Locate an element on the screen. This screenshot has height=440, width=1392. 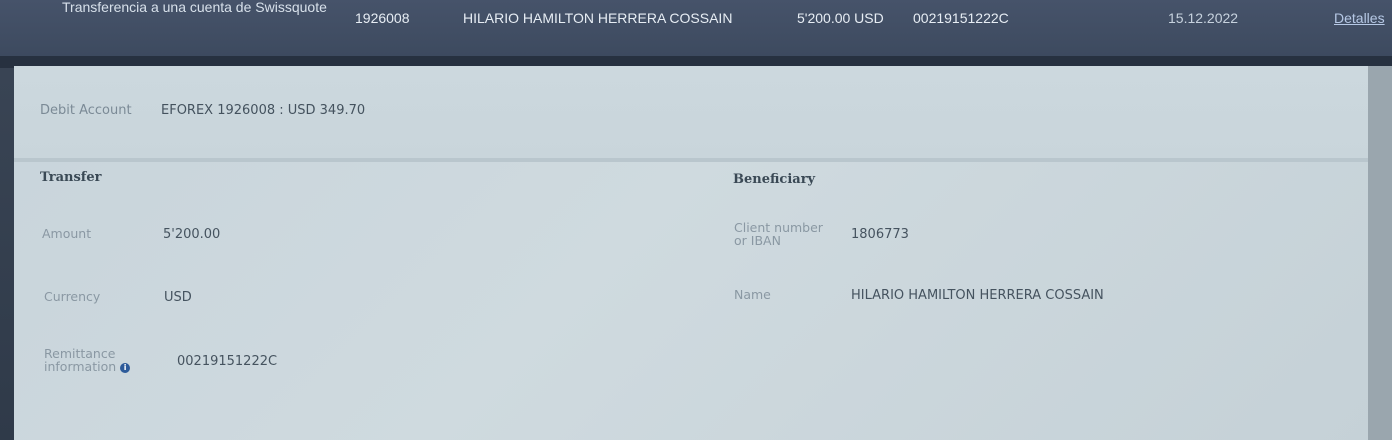
debit-account-value: EFOREX 1926008 : USD 349.70 is located at coordinates (263, 110).